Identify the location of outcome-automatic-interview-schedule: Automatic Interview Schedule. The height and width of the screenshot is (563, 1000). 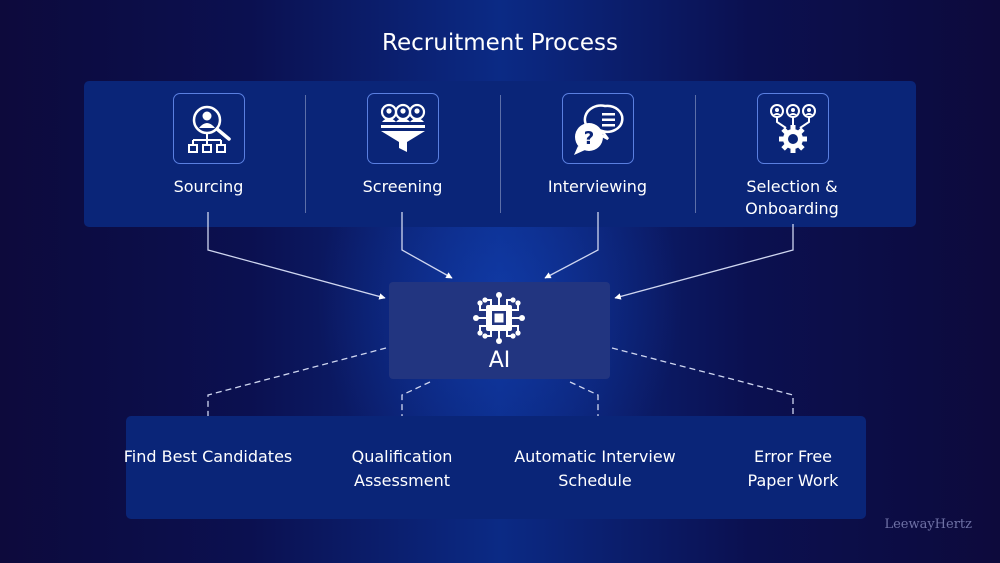
(595, 468).